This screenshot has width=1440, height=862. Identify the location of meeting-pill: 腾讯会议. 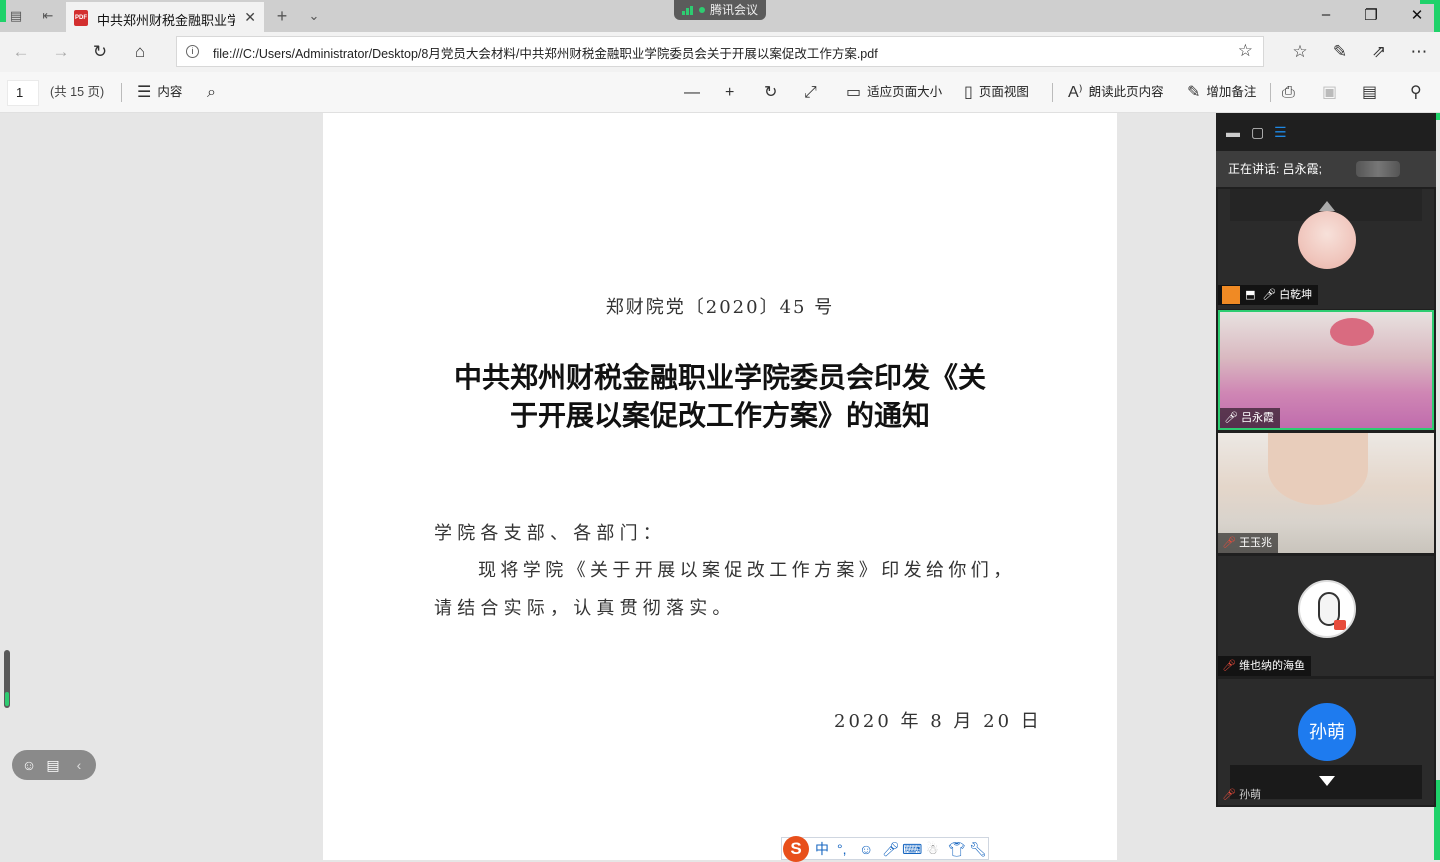
(720, 10).